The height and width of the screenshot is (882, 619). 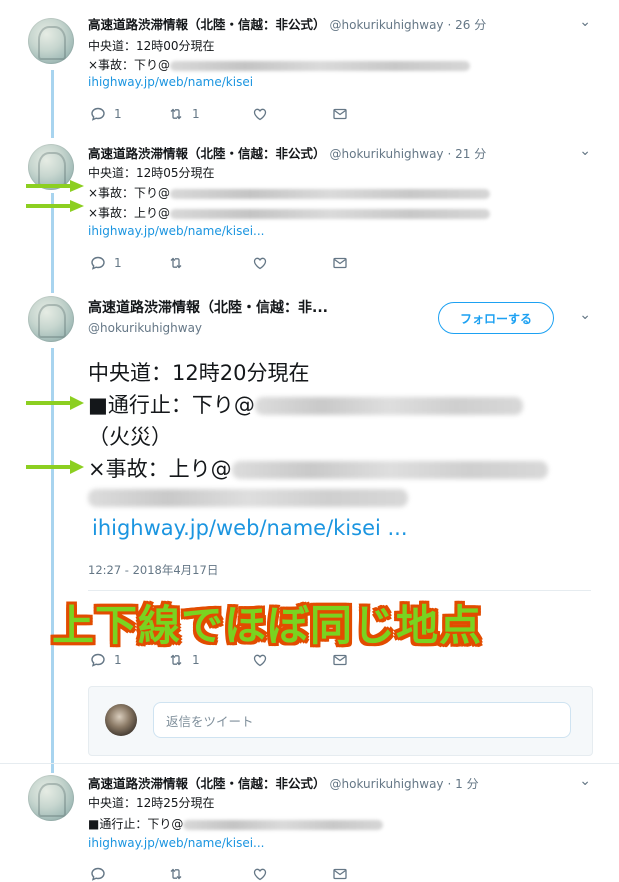 What do you see at coordinates (121, 720) in the screenshot?
I see `user-avatar` at bounding box center [121, 720].